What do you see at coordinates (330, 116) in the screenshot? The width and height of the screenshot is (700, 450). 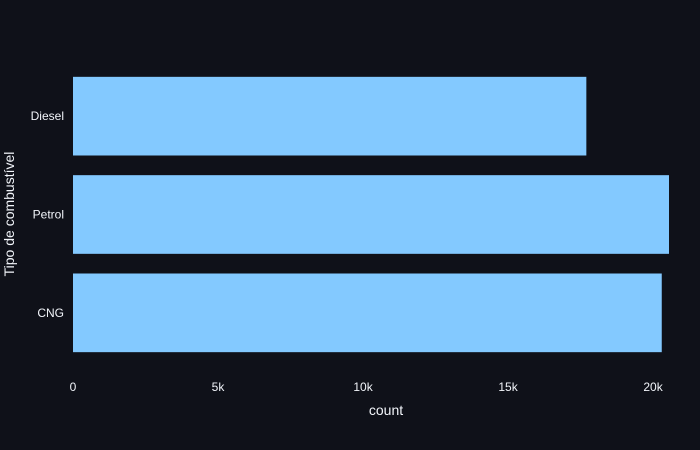 I see `bar-diesel` at bounding box center [330, 116].